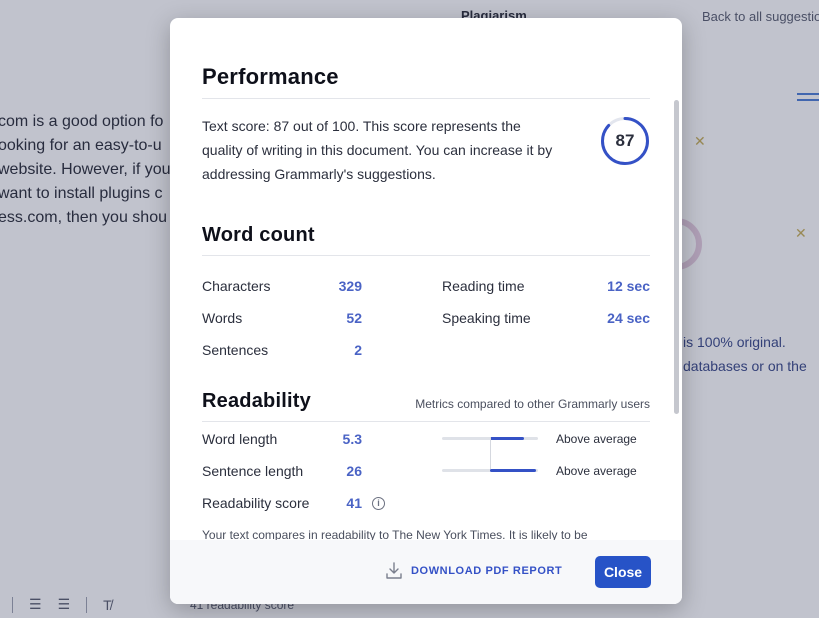 Image resolution: width=819 pixels, height=618 pixels. Describe the element at coordinates (483, 286) in the screenshot. I see `reading-time-label: Reading time` at that location.